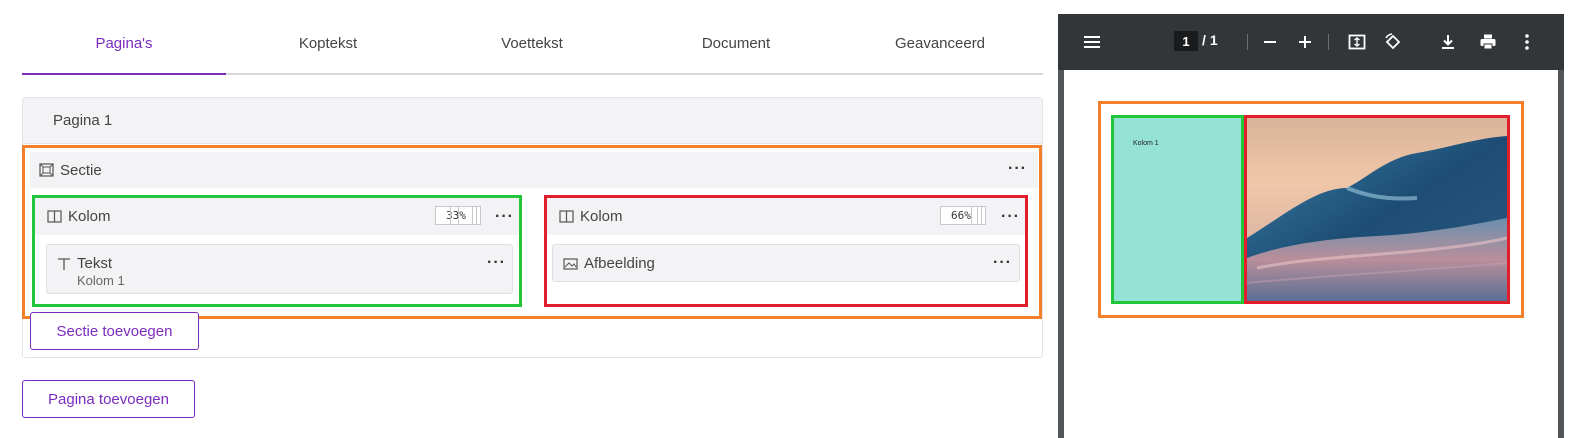 The width and height of the screenshot is (1589, 438). I want to click on column-1-width-value: 33%, so click(456, 215).